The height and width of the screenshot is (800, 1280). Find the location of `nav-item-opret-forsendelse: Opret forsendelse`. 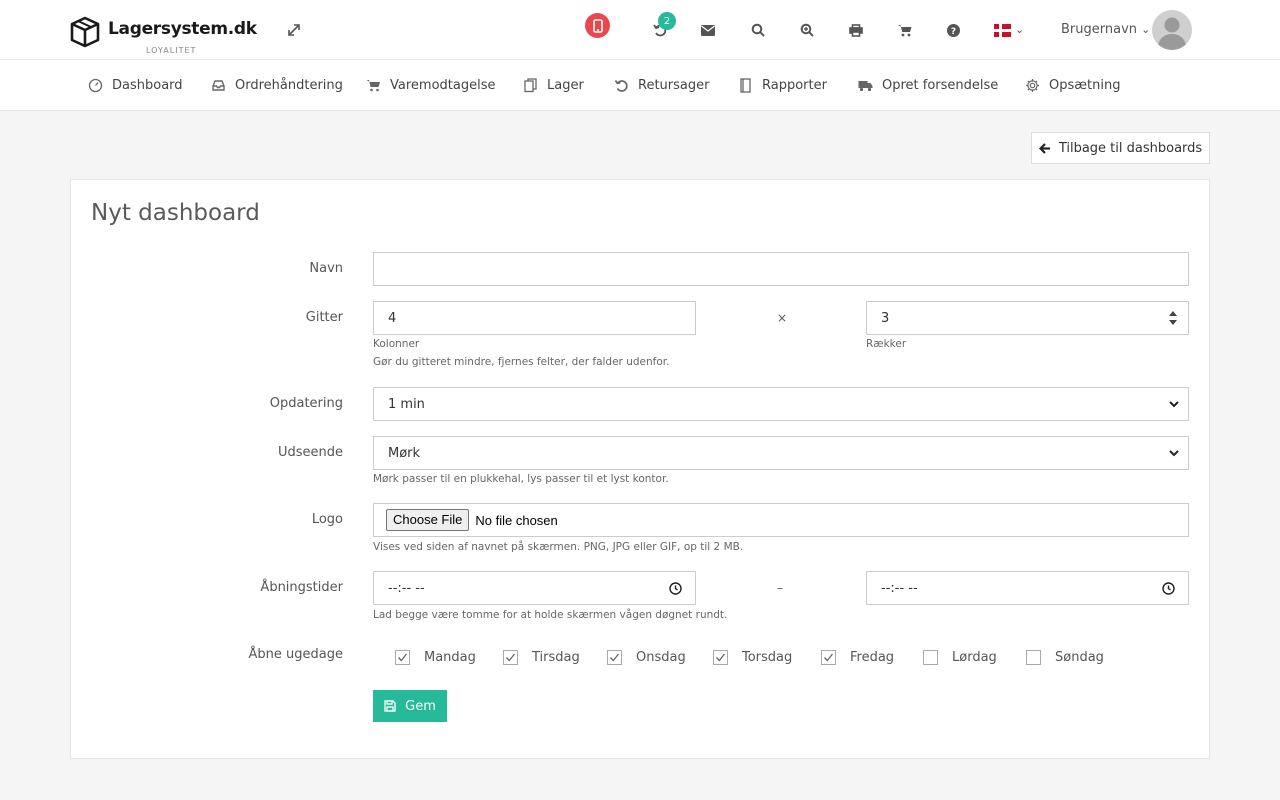

nav-item-opret-forsendelse: Opret forsendelse is located at coordinates (928, 85).